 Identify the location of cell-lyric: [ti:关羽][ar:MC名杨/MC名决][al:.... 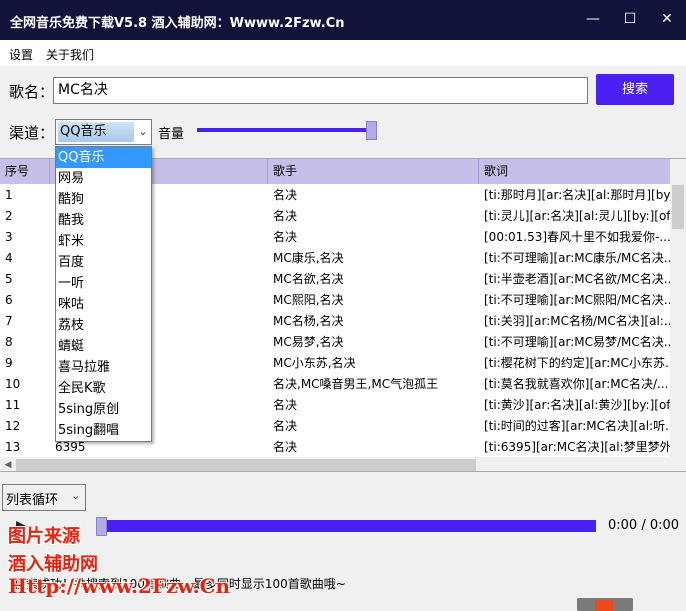
(577, 321).